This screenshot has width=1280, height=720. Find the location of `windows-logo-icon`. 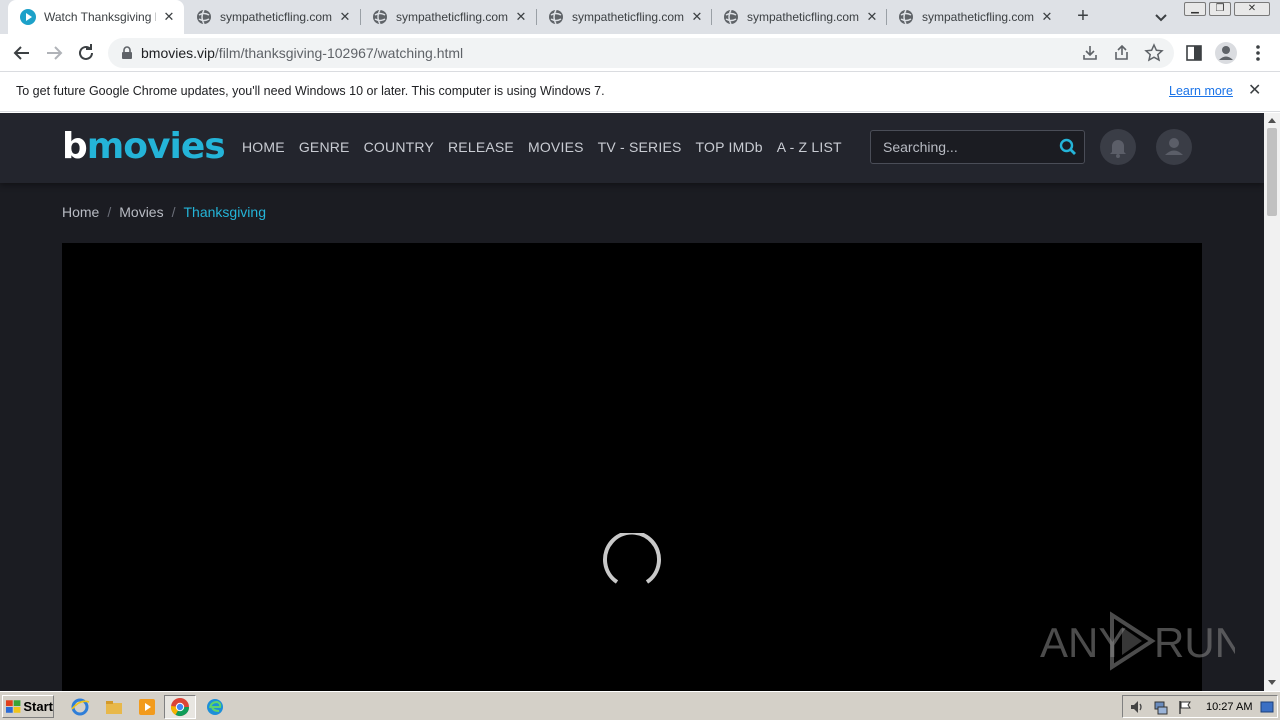

windows-logo-icon is located at coordinates (13, 706).